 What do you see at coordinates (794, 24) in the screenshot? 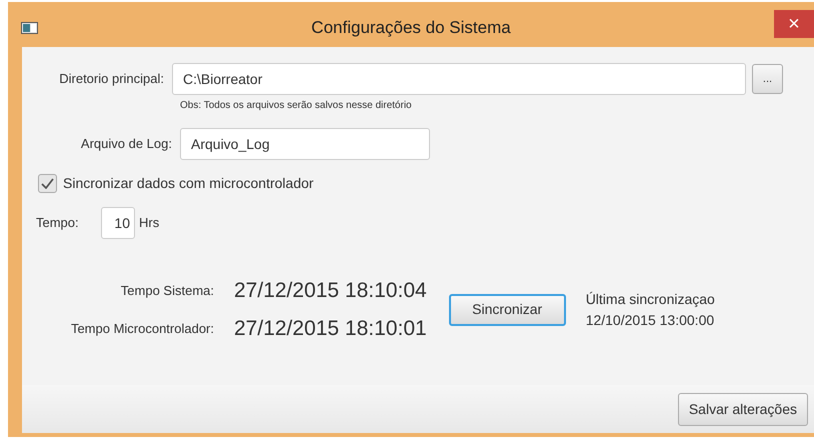
I see `close-button: ×` at bounding box center [794, 24].